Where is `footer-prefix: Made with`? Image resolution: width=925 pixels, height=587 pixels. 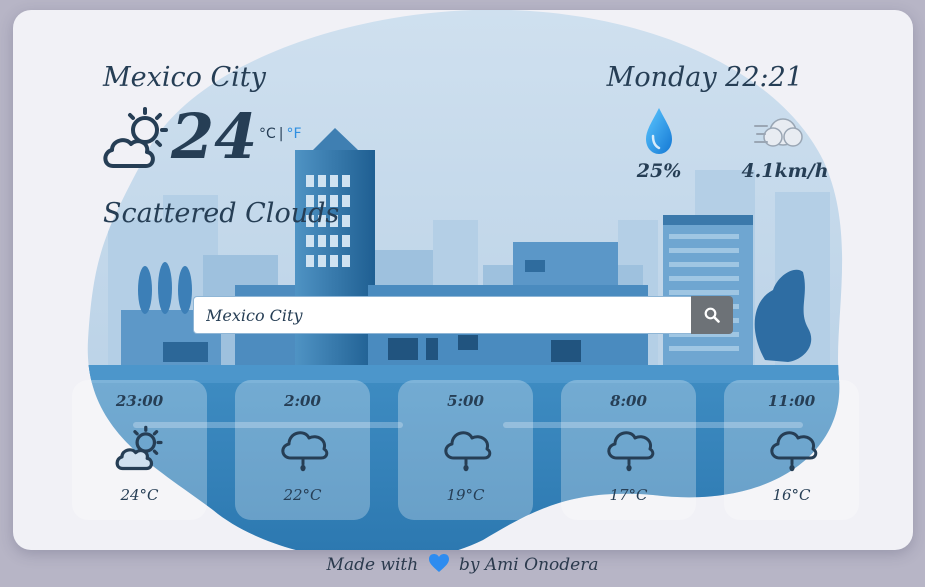
footer-prefix: Made with is located at coordinates (372, 565).